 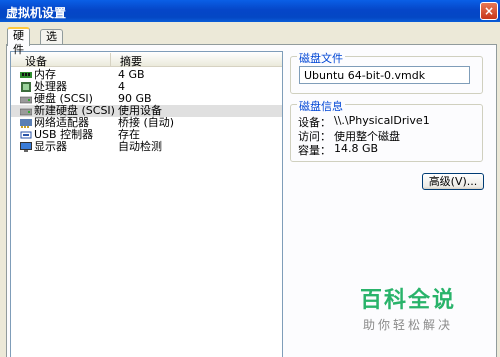 I want to click on watermark: 百科全说 助你轻松解决, so click(x=408, y=307).